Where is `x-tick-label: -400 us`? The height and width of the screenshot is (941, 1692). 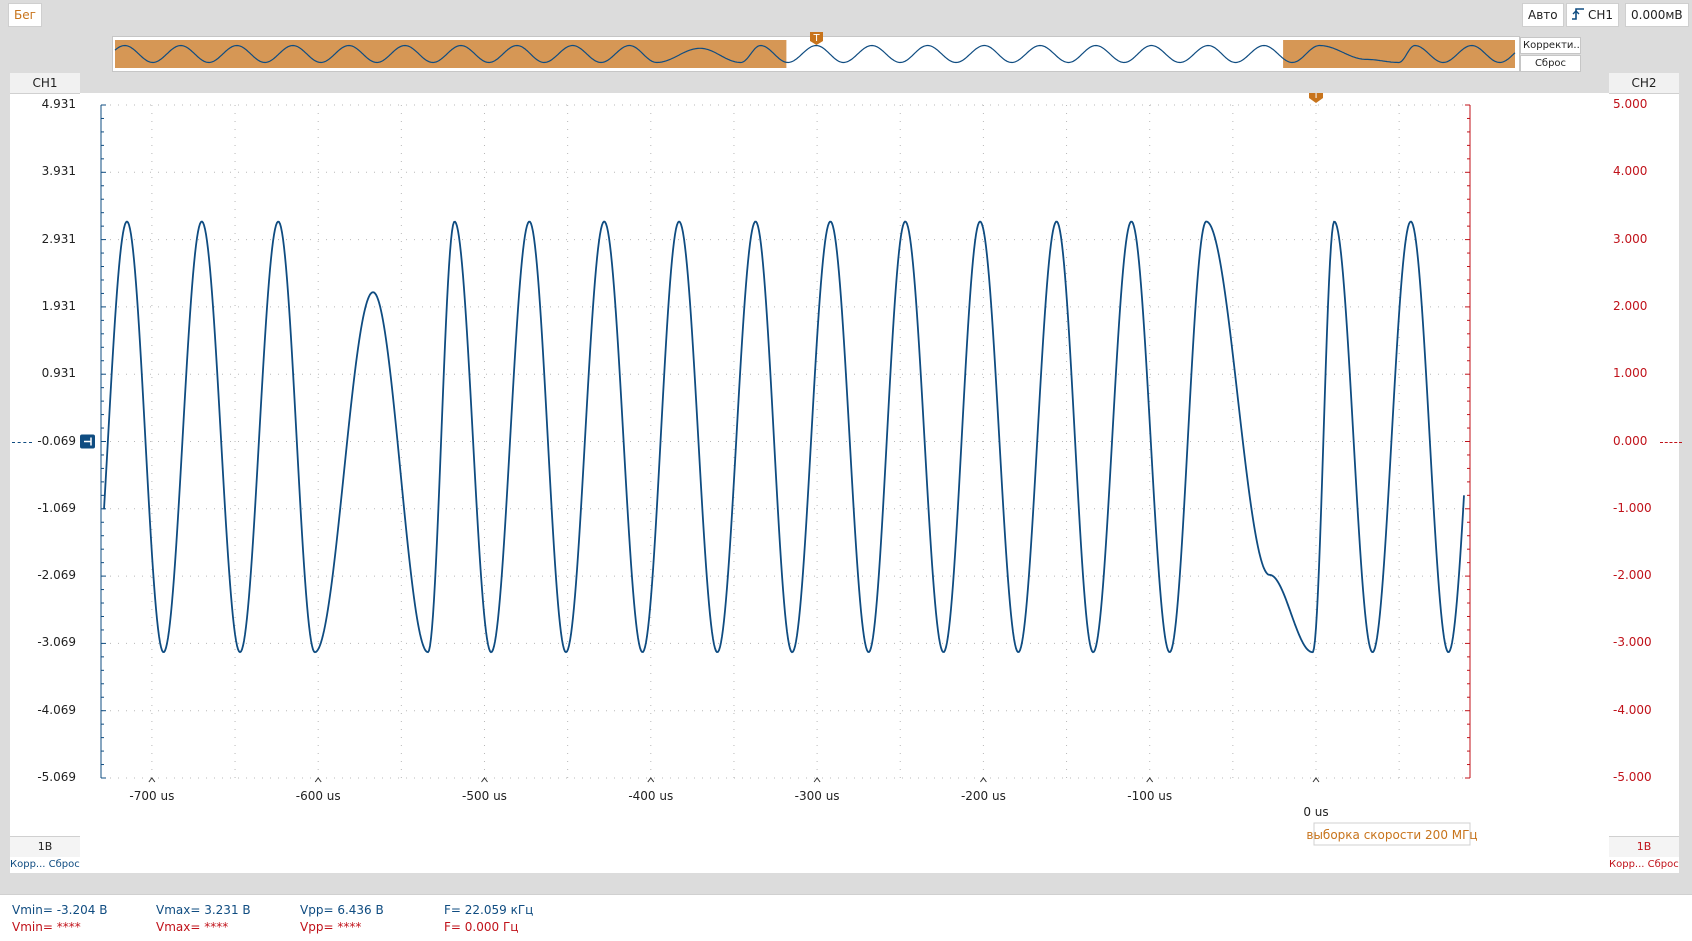
x-tick-label: -400 us is located at coordinates (650, 796).